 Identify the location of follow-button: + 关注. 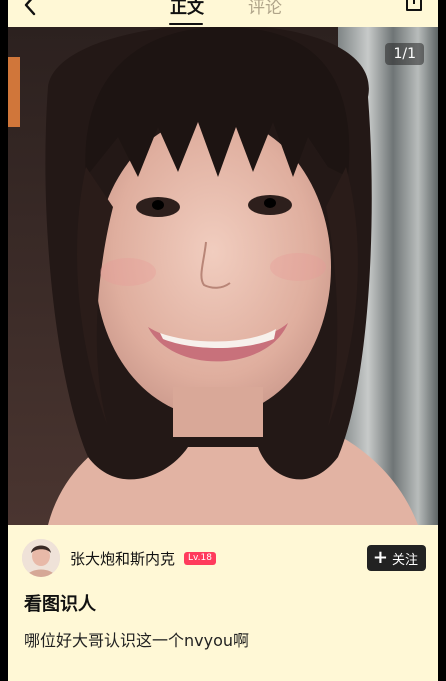
(396, 558).